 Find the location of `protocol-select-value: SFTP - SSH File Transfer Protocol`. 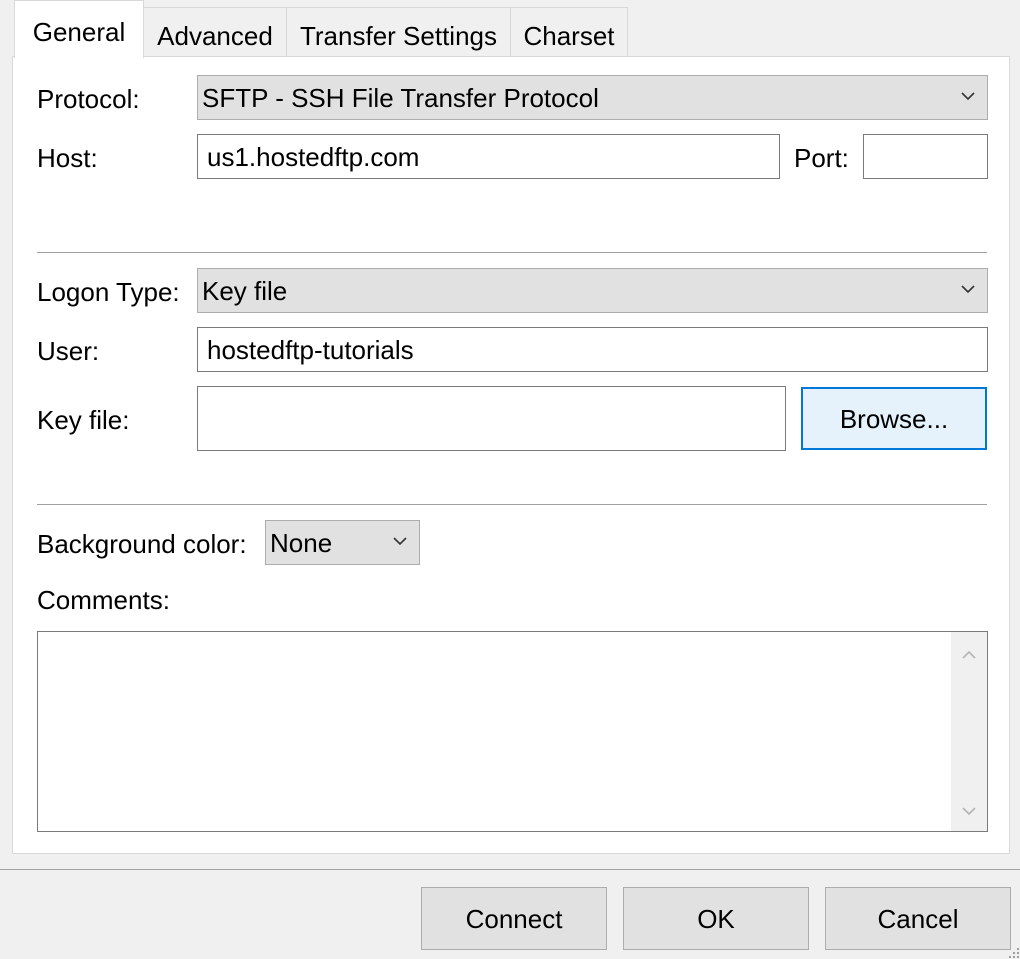

protocol-select-value: SFTP - SSH File Transfer Protocol is located at coordinates (400, 98).